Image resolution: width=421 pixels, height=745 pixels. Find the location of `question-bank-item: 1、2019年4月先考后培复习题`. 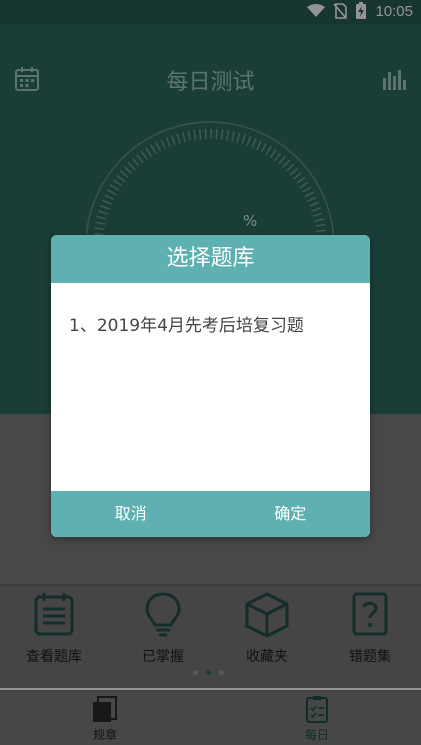

question-bank-item: 1、2019年4月先考后培复习题 is located at coordinates (210, 323).